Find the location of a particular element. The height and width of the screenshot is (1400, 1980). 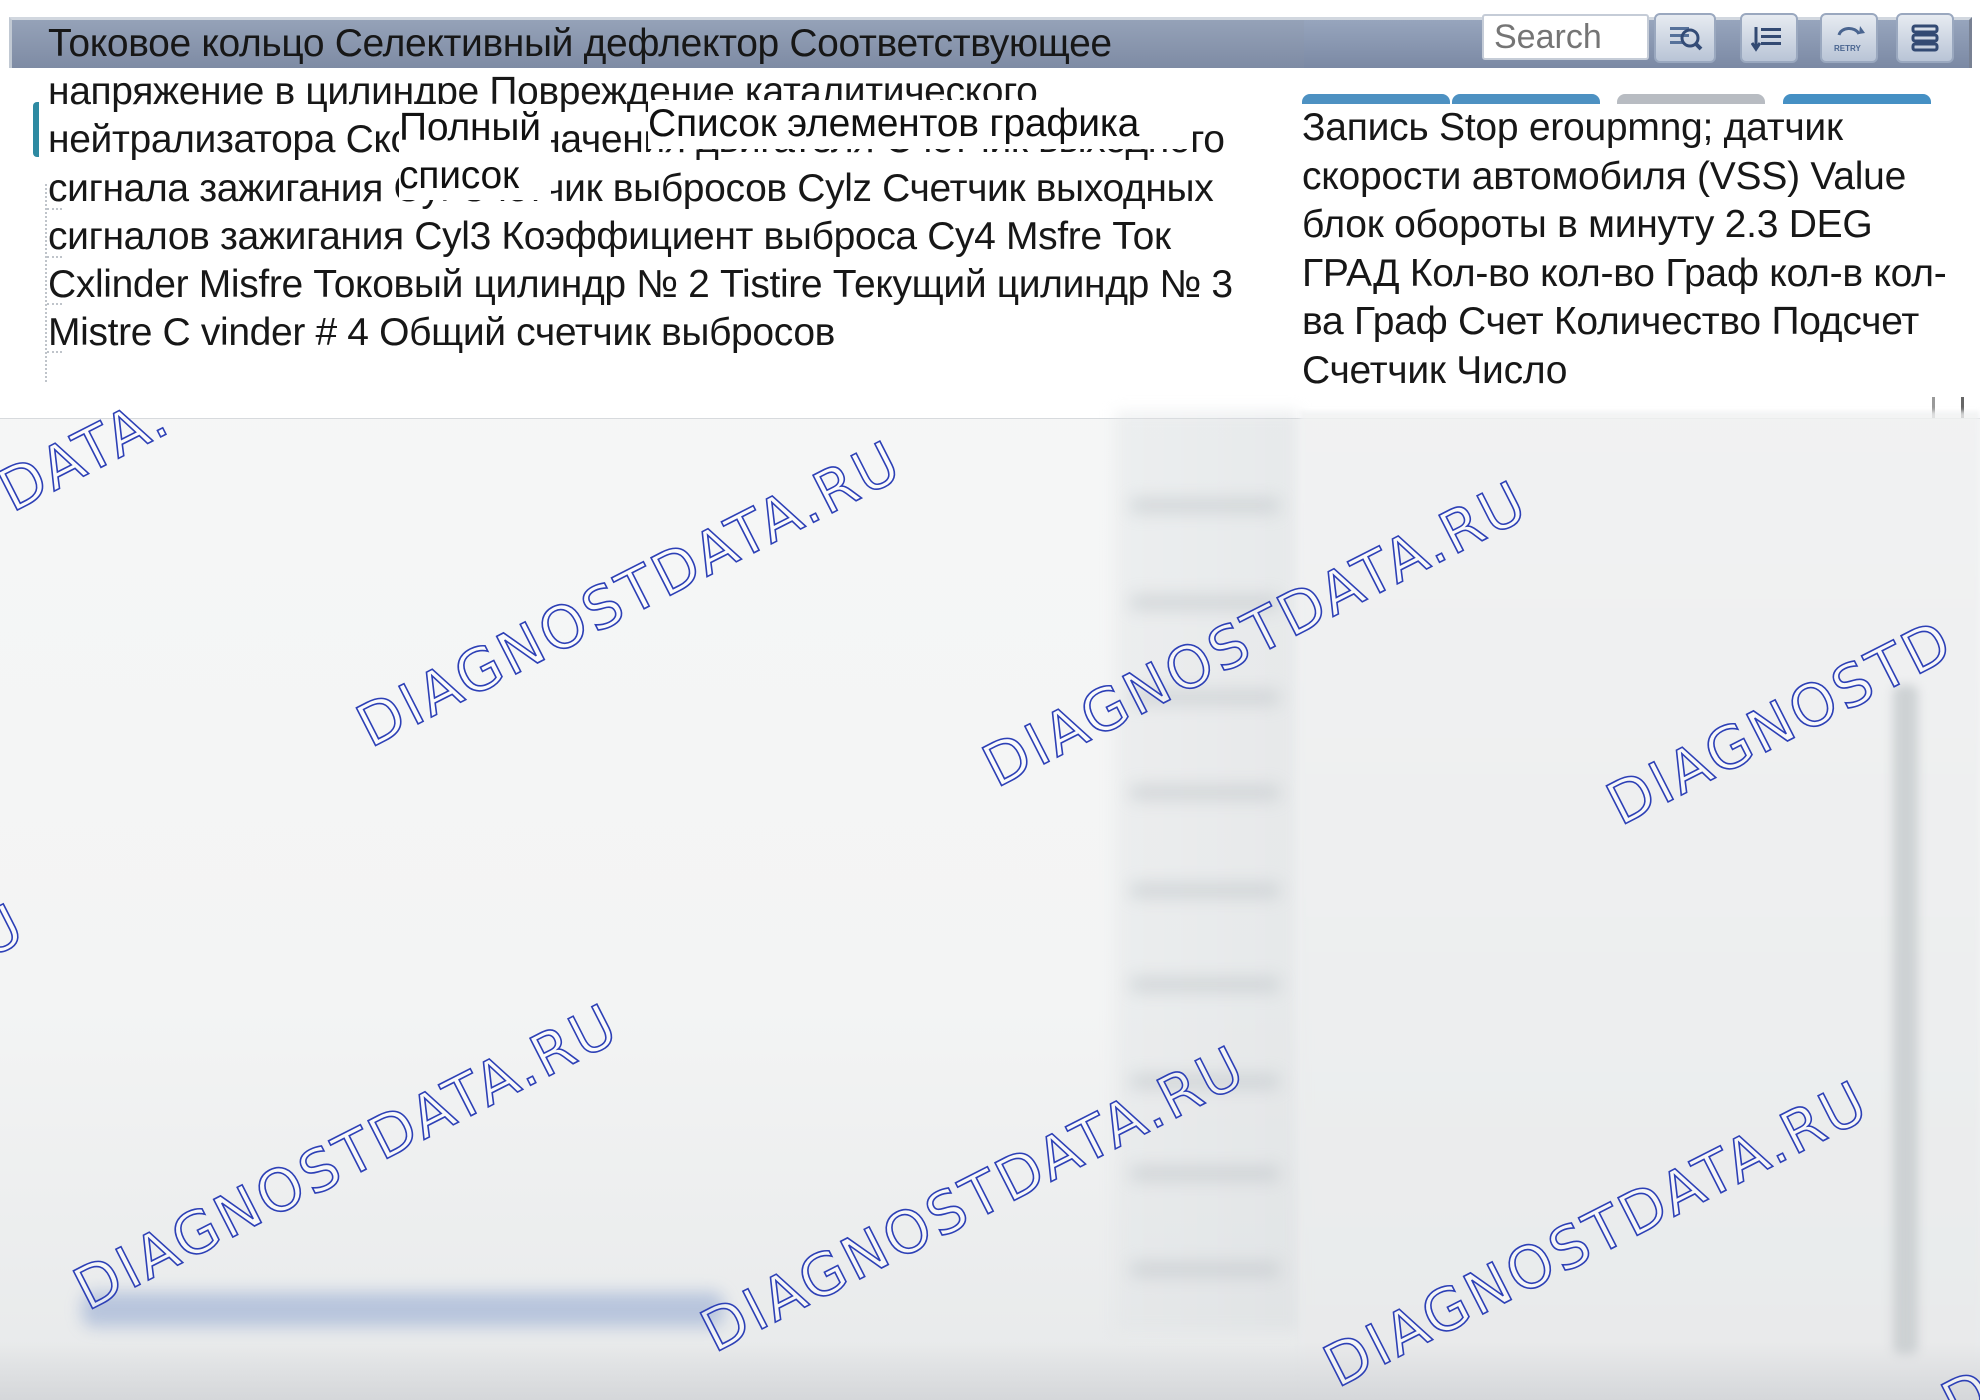

retry-label: RETRY is located at coordinates (1847, 48).